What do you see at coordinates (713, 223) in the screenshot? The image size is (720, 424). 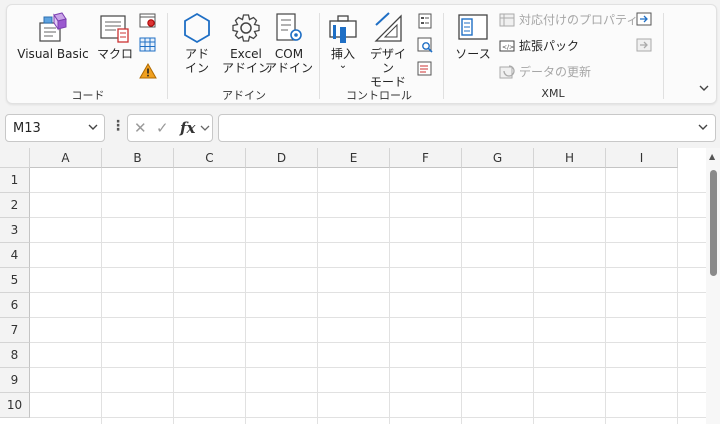 I see `scrollbar-thumb` at bounding box center [713, 223].